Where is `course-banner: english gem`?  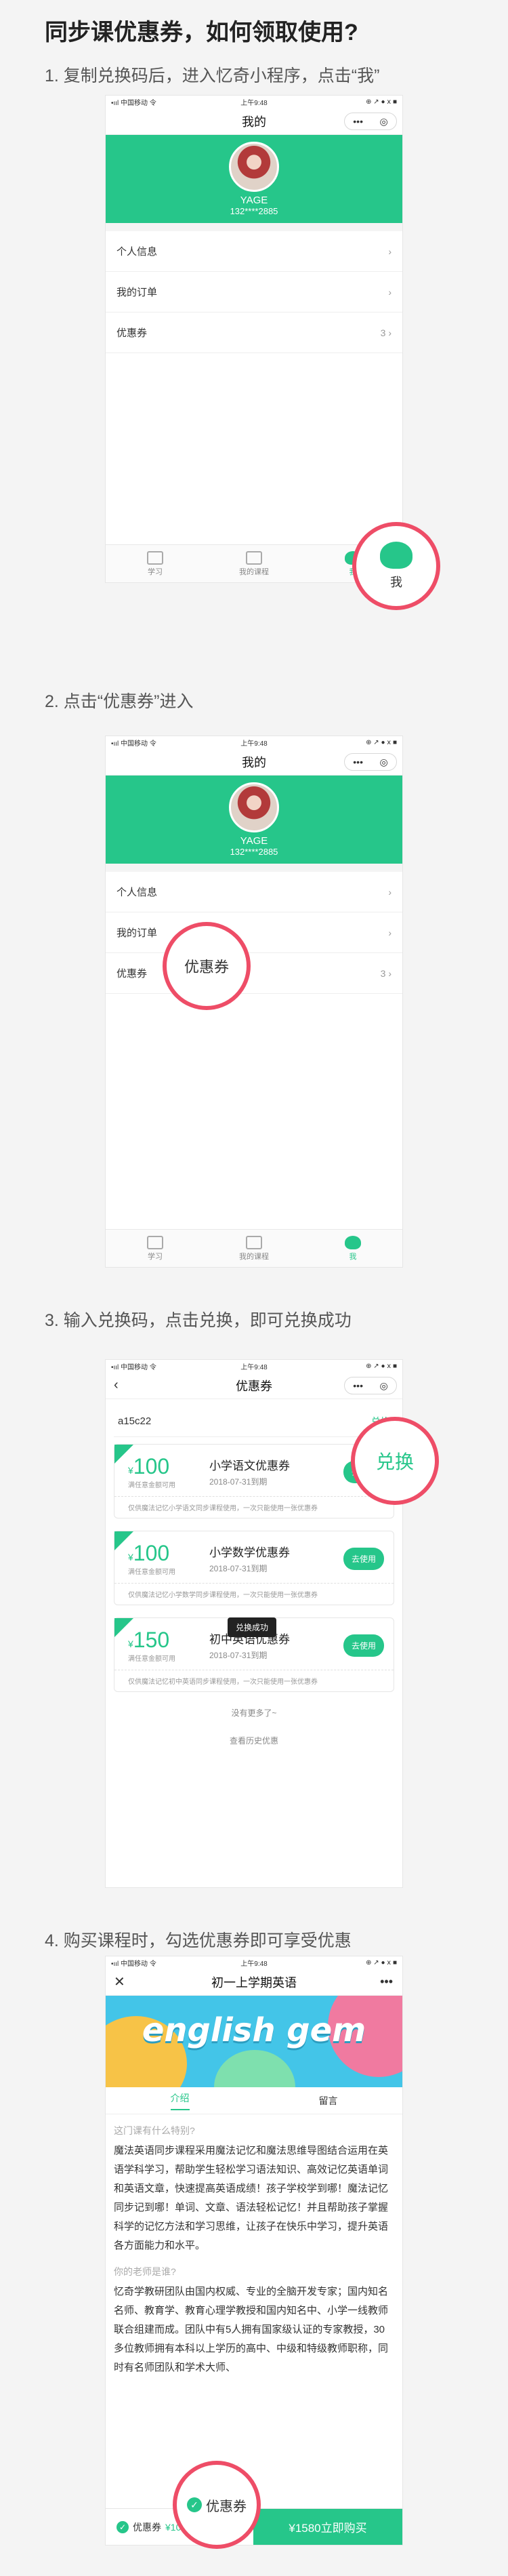 course-banner: english gem is located at coordinates (254, 2041).